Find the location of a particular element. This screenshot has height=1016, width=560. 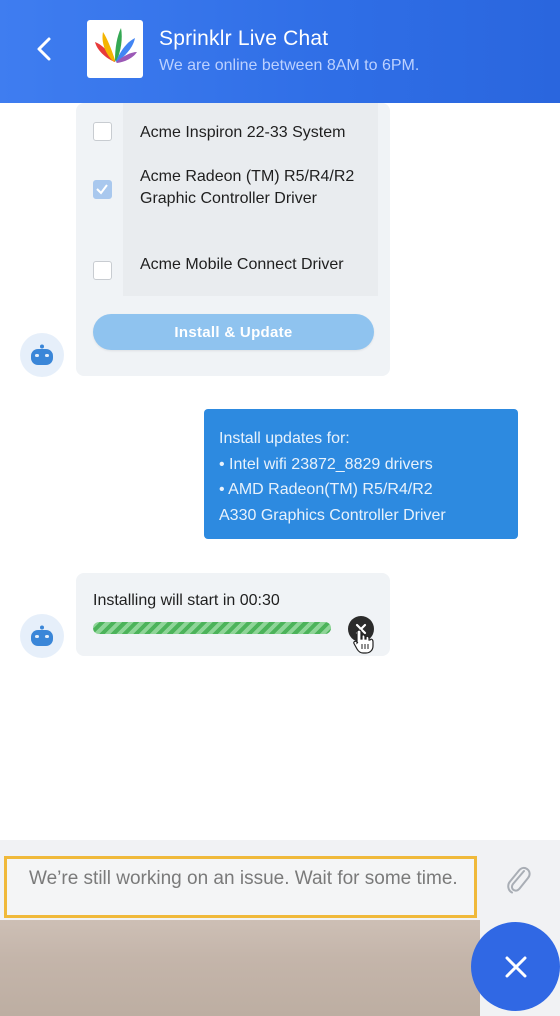

chat-subtitle: We are online between 8AM to 6PM. is located at coordinates (289, 65).